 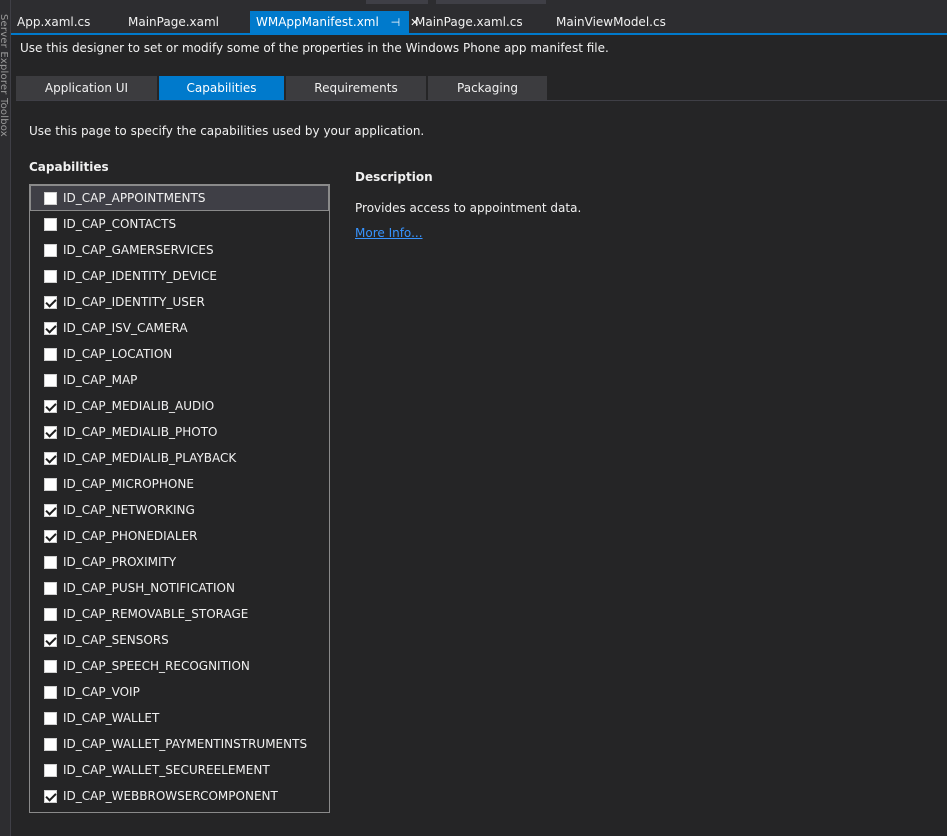 I want to click on doc-tab-label: MainPage.xaml, so click(x=173, y=22).